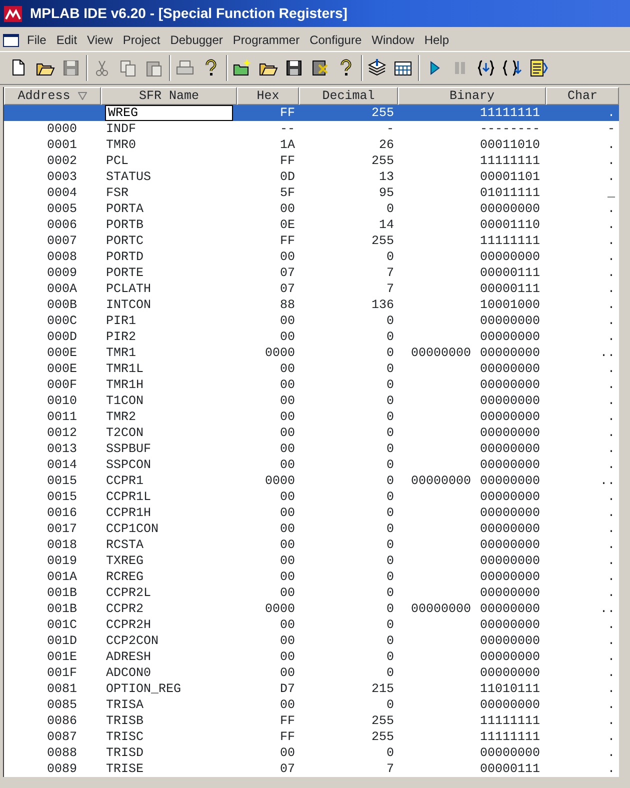 This screenshot has height=788, width=630. I want to click on menu-item: Project, so click(142, 40).